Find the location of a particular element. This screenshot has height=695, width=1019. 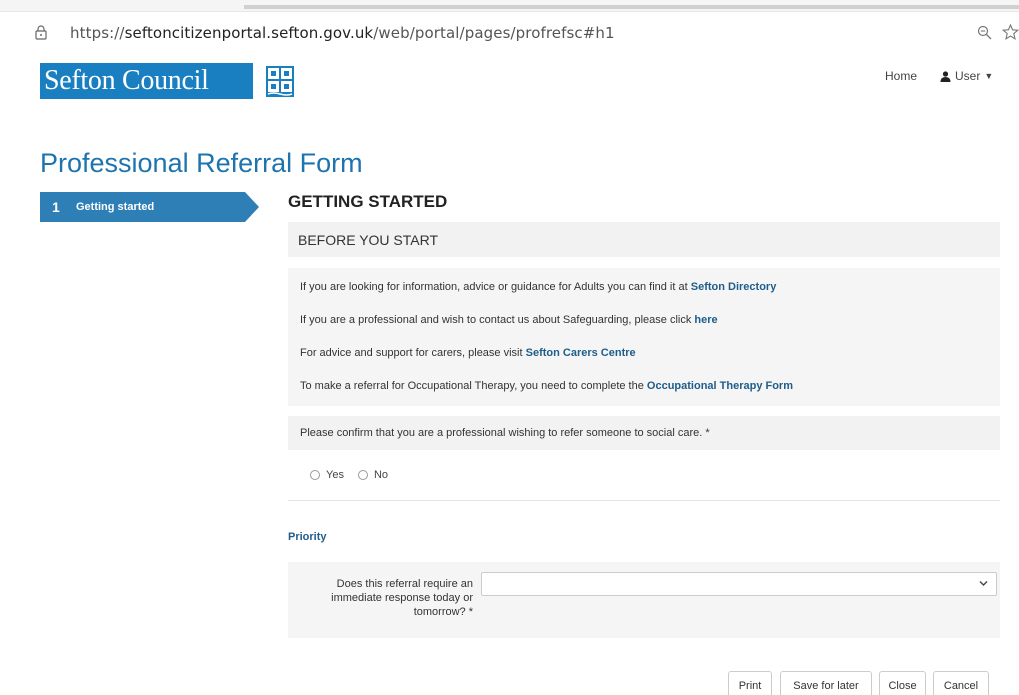

favorite-star-icon is located at coordinates (1010, 32).